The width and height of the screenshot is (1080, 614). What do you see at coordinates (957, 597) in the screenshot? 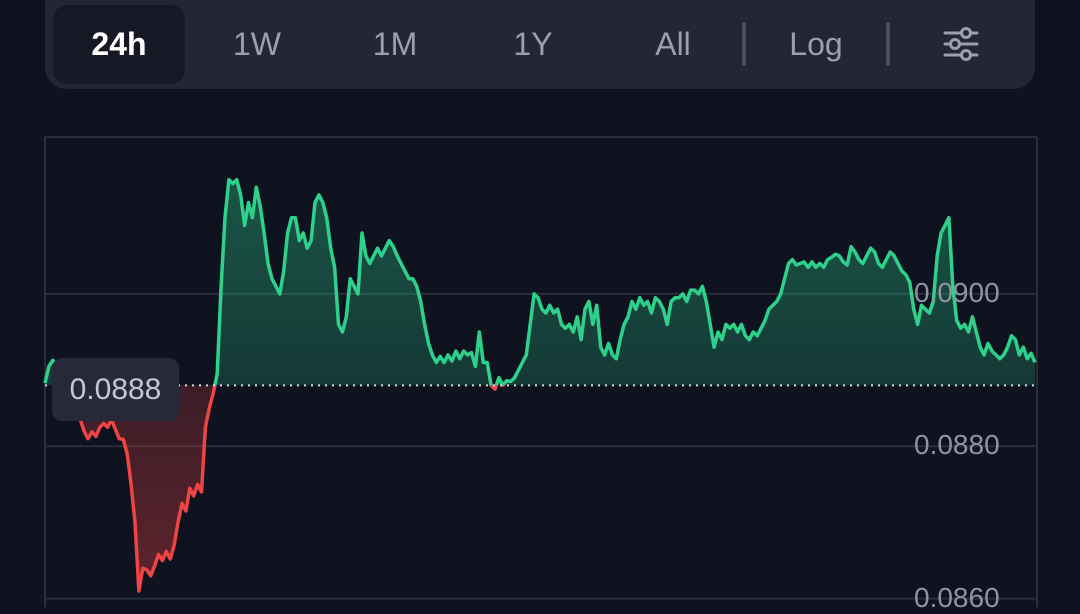
I see `y-tick-label: 0.0860` at bounding box center [957, 597].